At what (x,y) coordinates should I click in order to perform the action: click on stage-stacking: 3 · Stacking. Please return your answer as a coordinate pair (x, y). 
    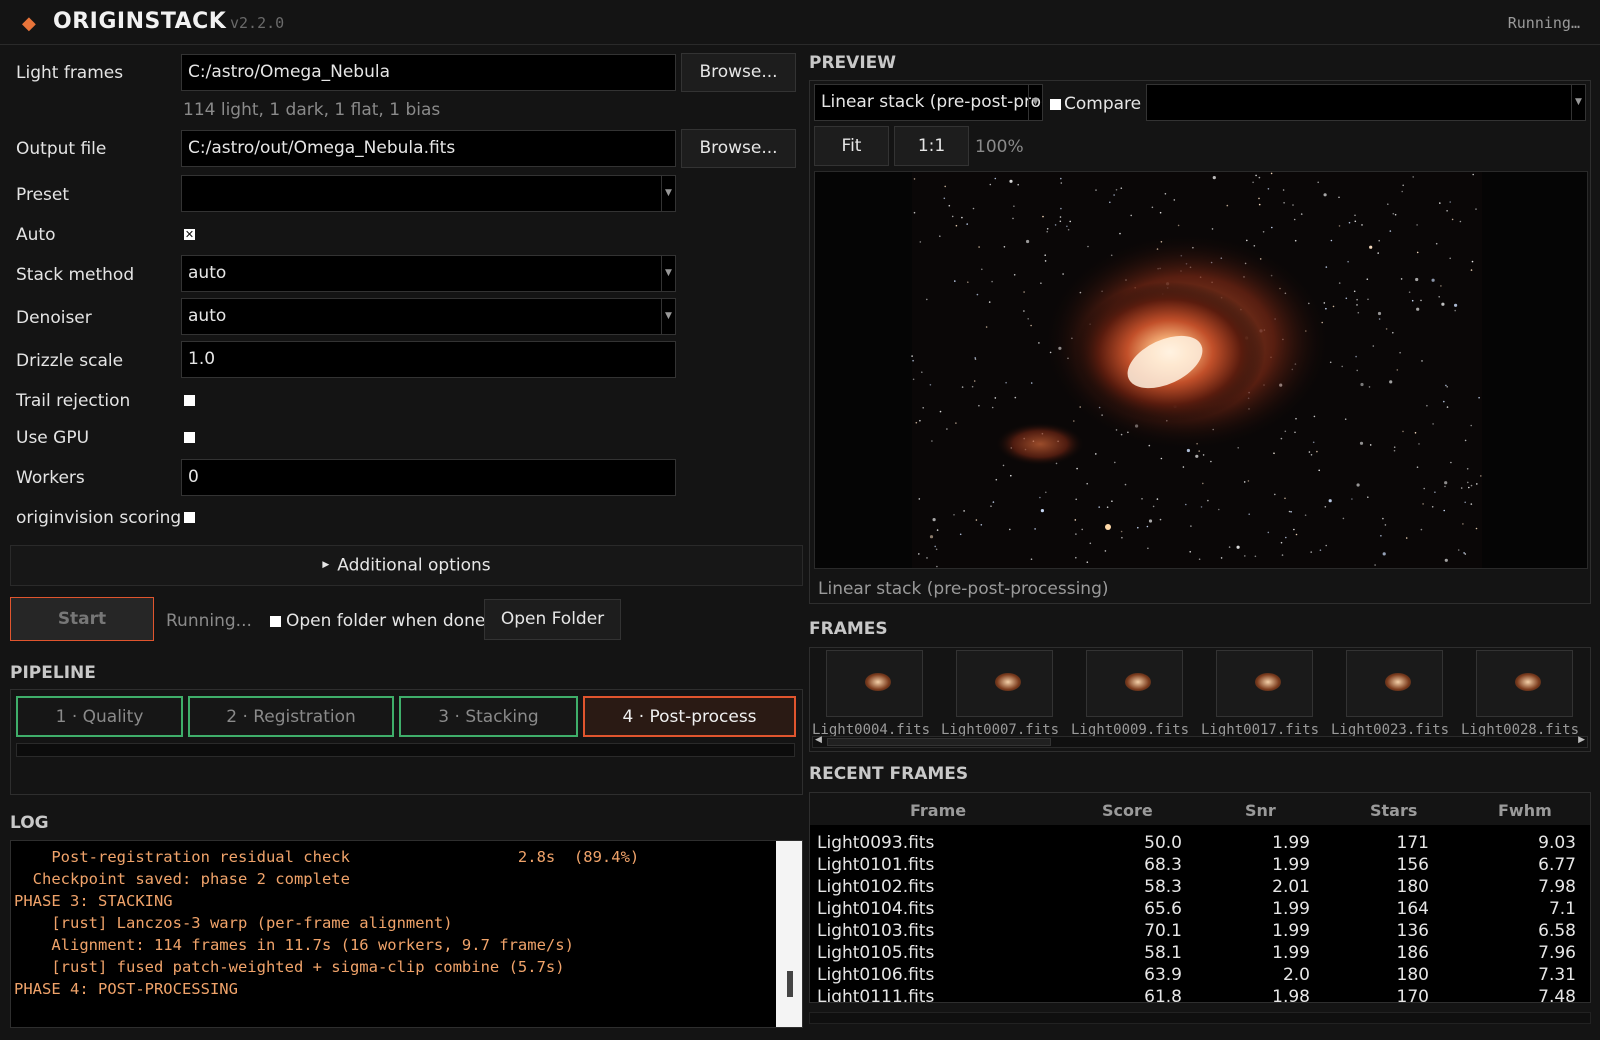
    Looking at the image, I should click on (488, 716).